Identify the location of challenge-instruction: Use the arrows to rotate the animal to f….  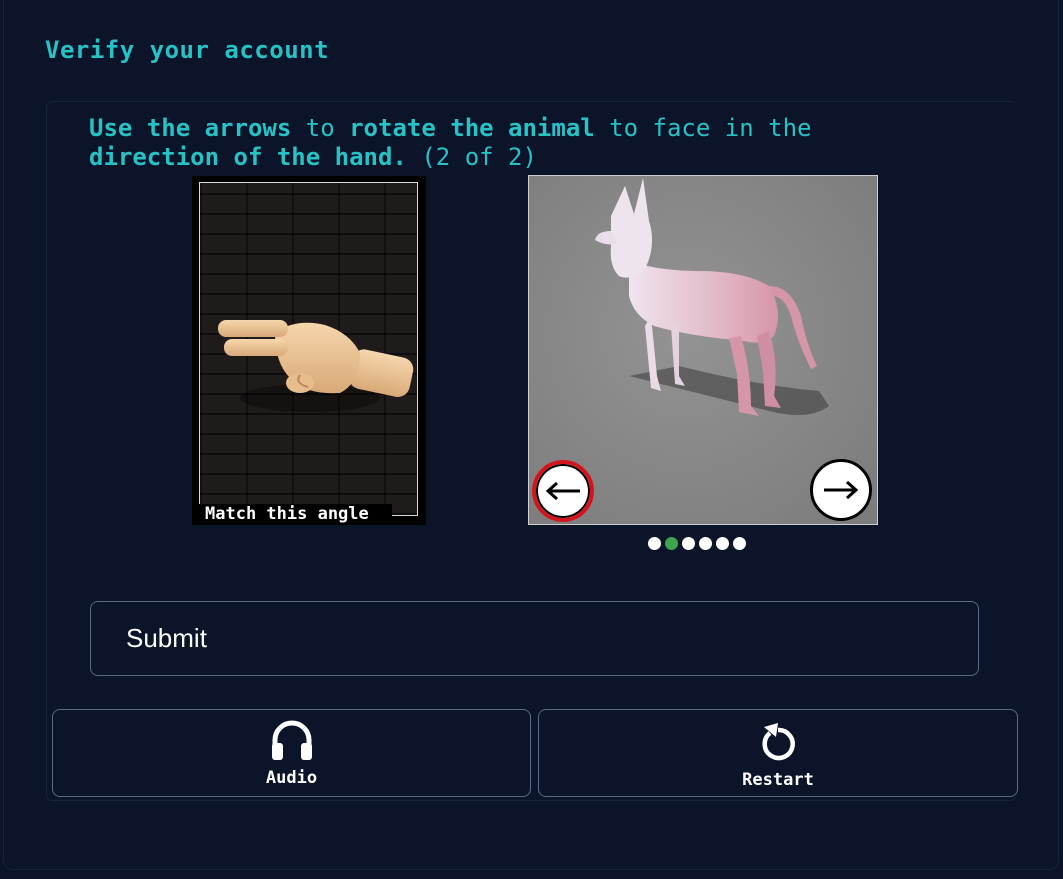
(499, 143).